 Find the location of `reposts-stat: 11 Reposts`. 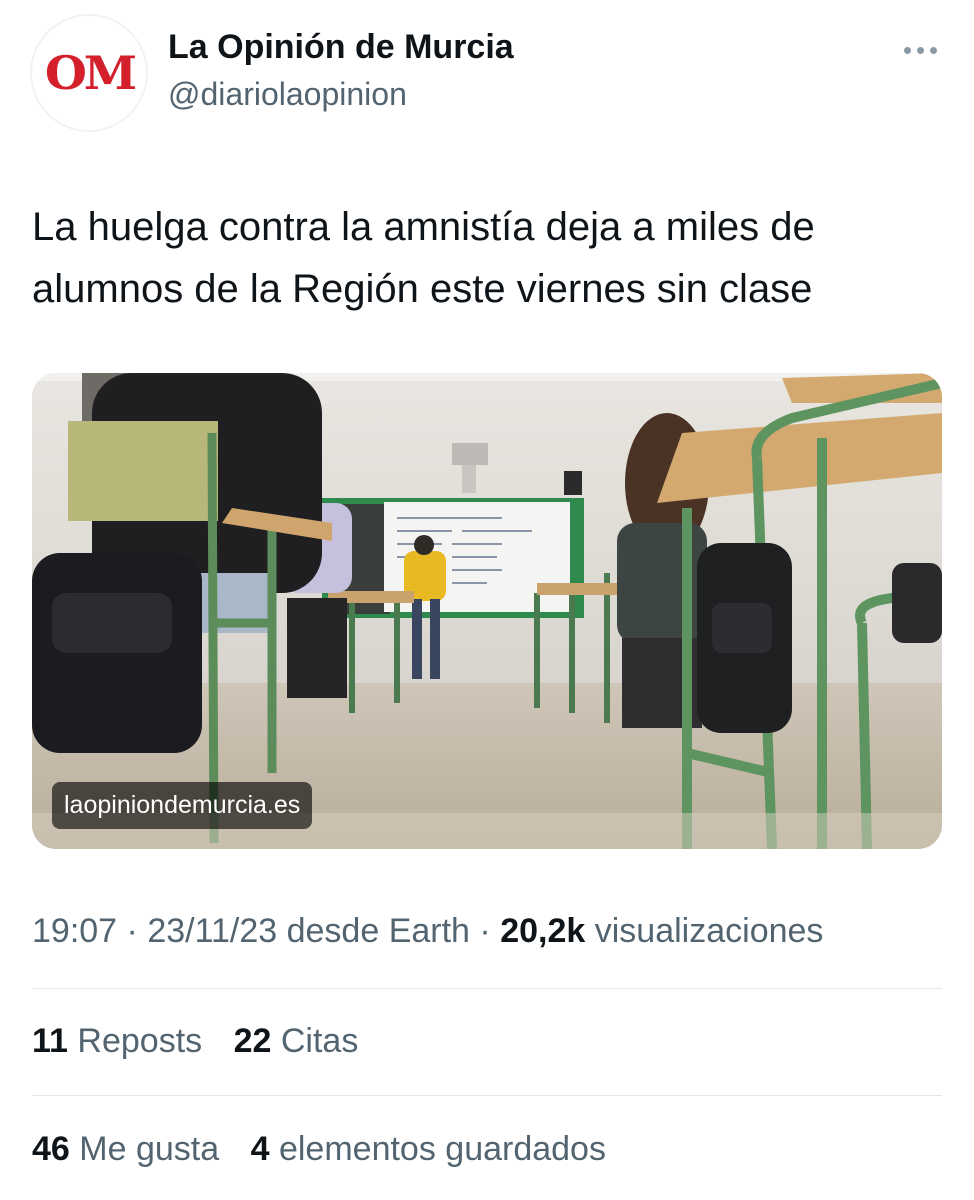

reposts-stat: 11 Reposts is located at coordinates (122, 1041).